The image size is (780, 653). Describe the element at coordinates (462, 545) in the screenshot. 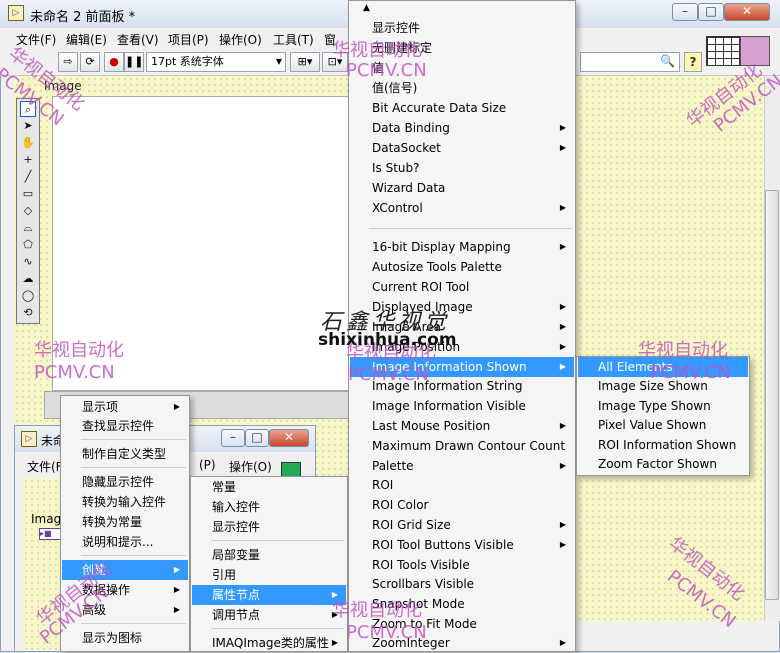

I see `menu-item-roi-tool-buttons-visible: ROI Tool Buttons Visible ▶` at that location.